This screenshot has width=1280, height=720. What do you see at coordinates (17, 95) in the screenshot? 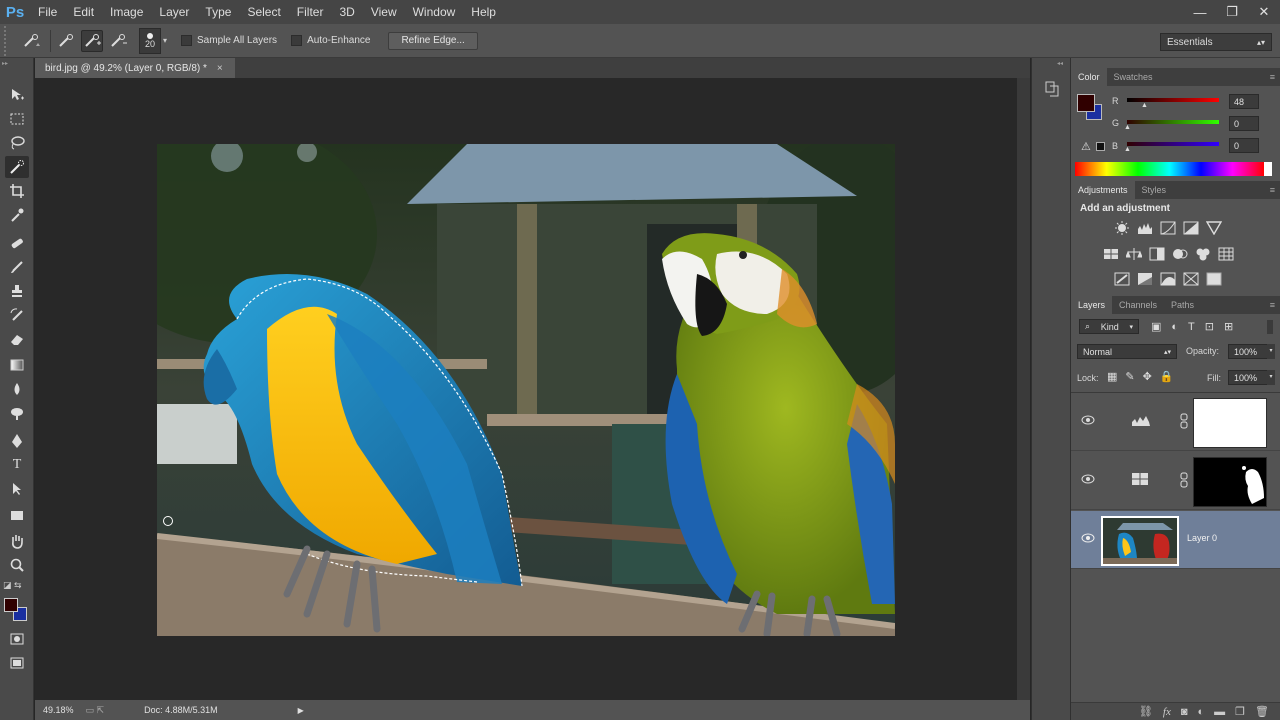
I see `move-tool` at bounding box center [17, 95].